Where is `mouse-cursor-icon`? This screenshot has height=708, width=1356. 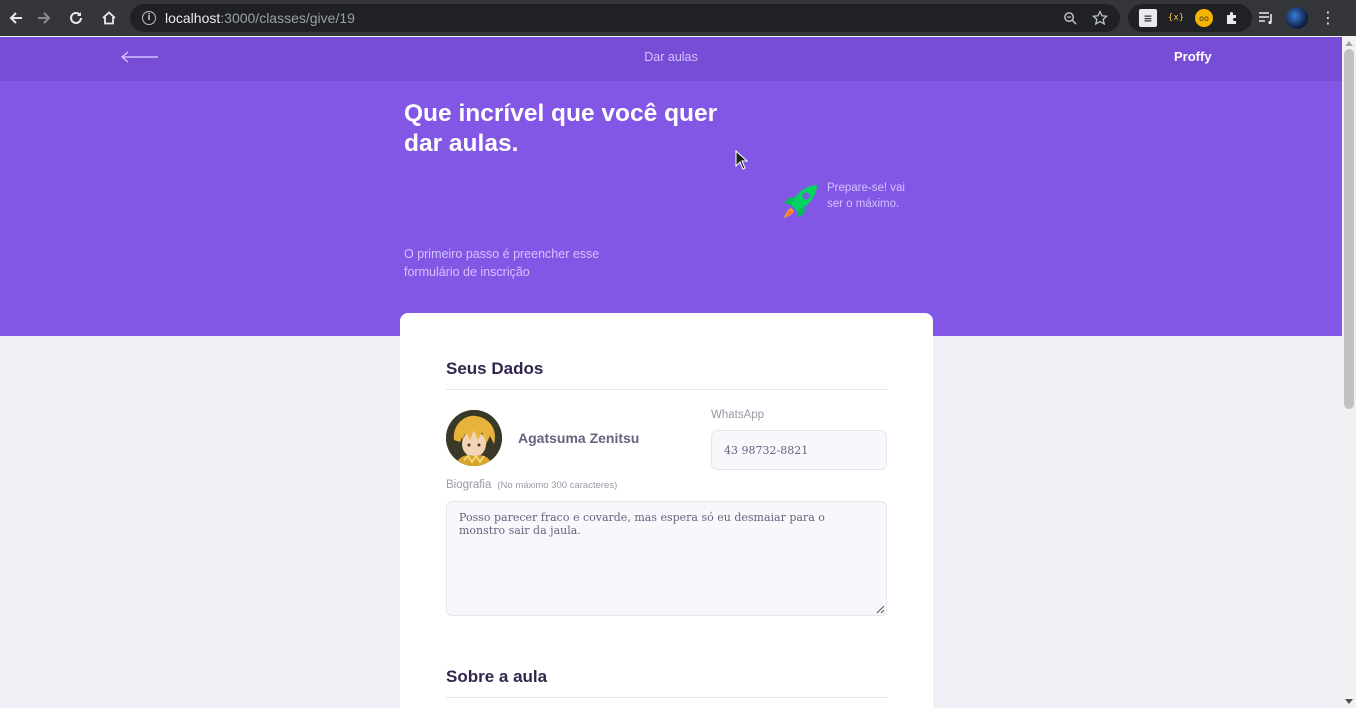
mouse-cursor-icon is located at coordinates (742, 160).